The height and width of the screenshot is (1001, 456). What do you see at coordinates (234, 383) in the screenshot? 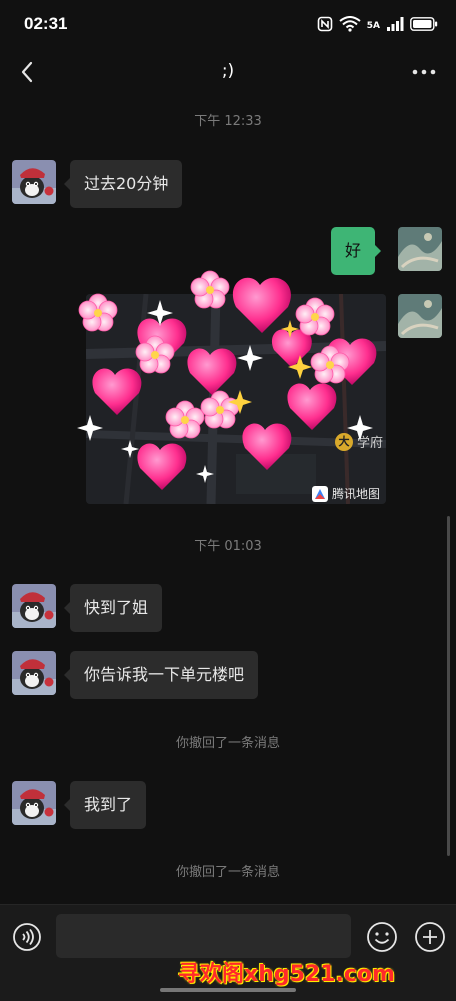
I see `heart-shapes` at bounding box center [234, 383].